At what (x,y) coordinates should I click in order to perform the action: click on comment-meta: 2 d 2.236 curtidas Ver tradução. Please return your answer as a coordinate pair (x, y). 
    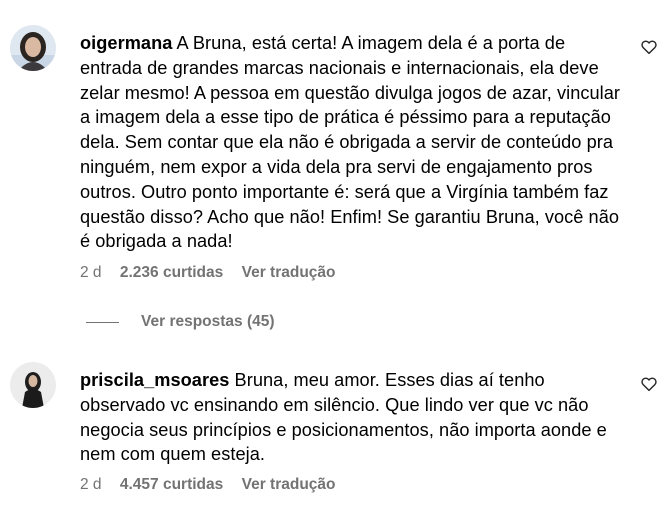
    Looking at the image, I should click on (208, 274).